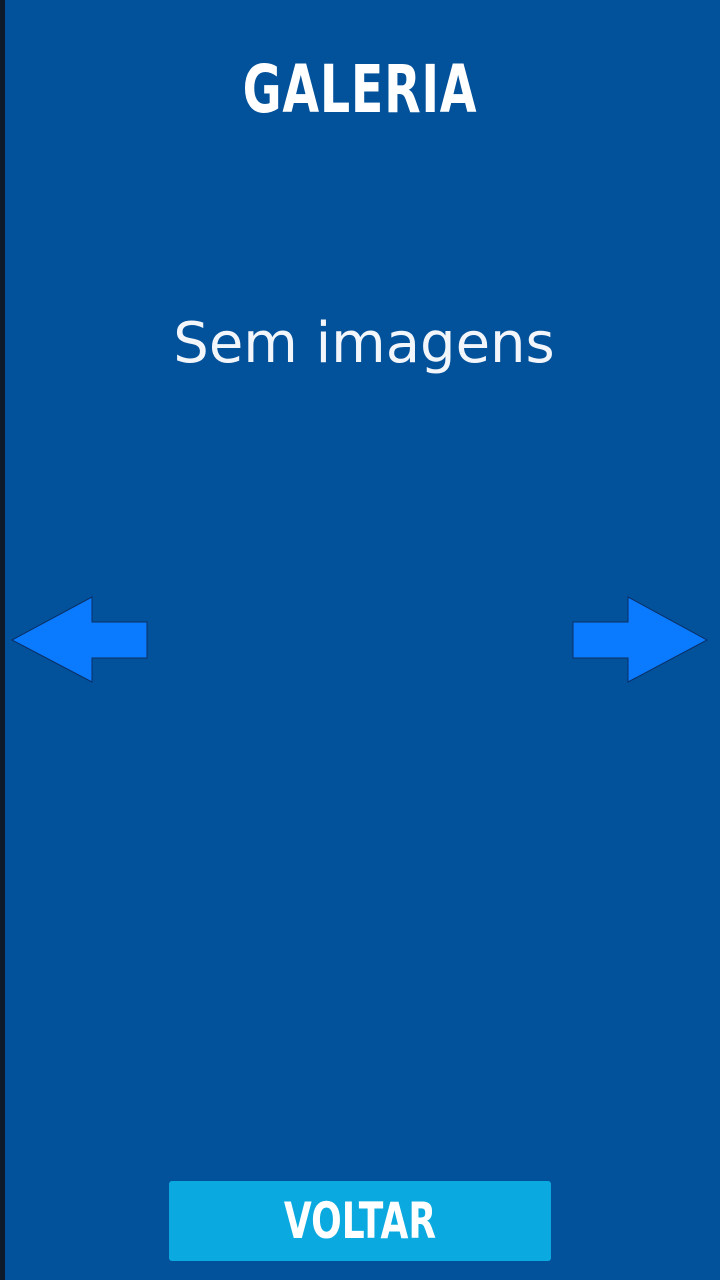  Describe the element at coordinates (364, 343) in the screenshot. I see `empty-gallery-message: Sem imagens` at that location.